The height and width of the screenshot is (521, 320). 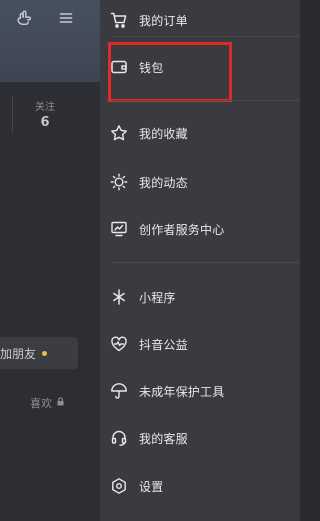 What do you see at coordinates (119, 438) in the screenshot?
I see `headset-icon` at bounding box center [119, 438].